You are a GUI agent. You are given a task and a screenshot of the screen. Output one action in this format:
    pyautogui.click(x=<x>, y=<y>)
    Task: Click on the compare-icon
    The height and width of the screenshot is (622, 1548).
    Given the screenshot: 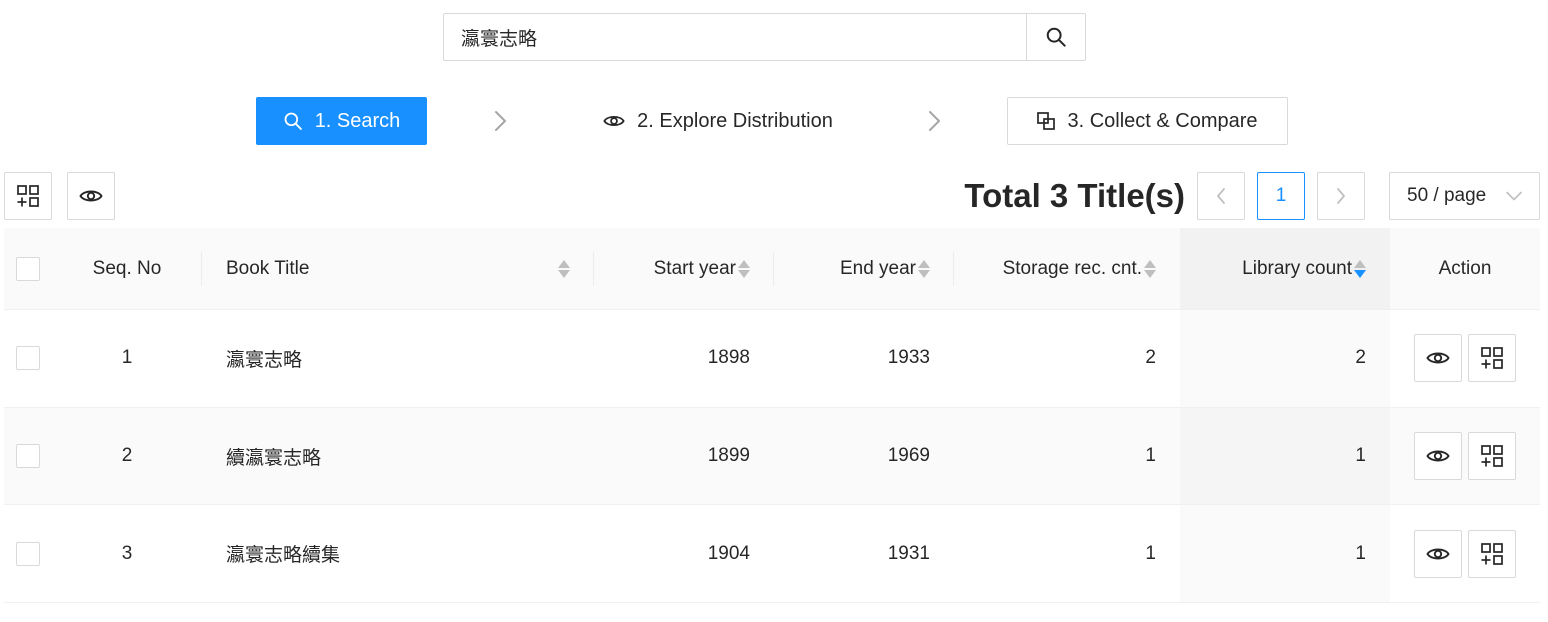 What is the action you would take?
    pyautogui.click(x=1046, y=121)
    